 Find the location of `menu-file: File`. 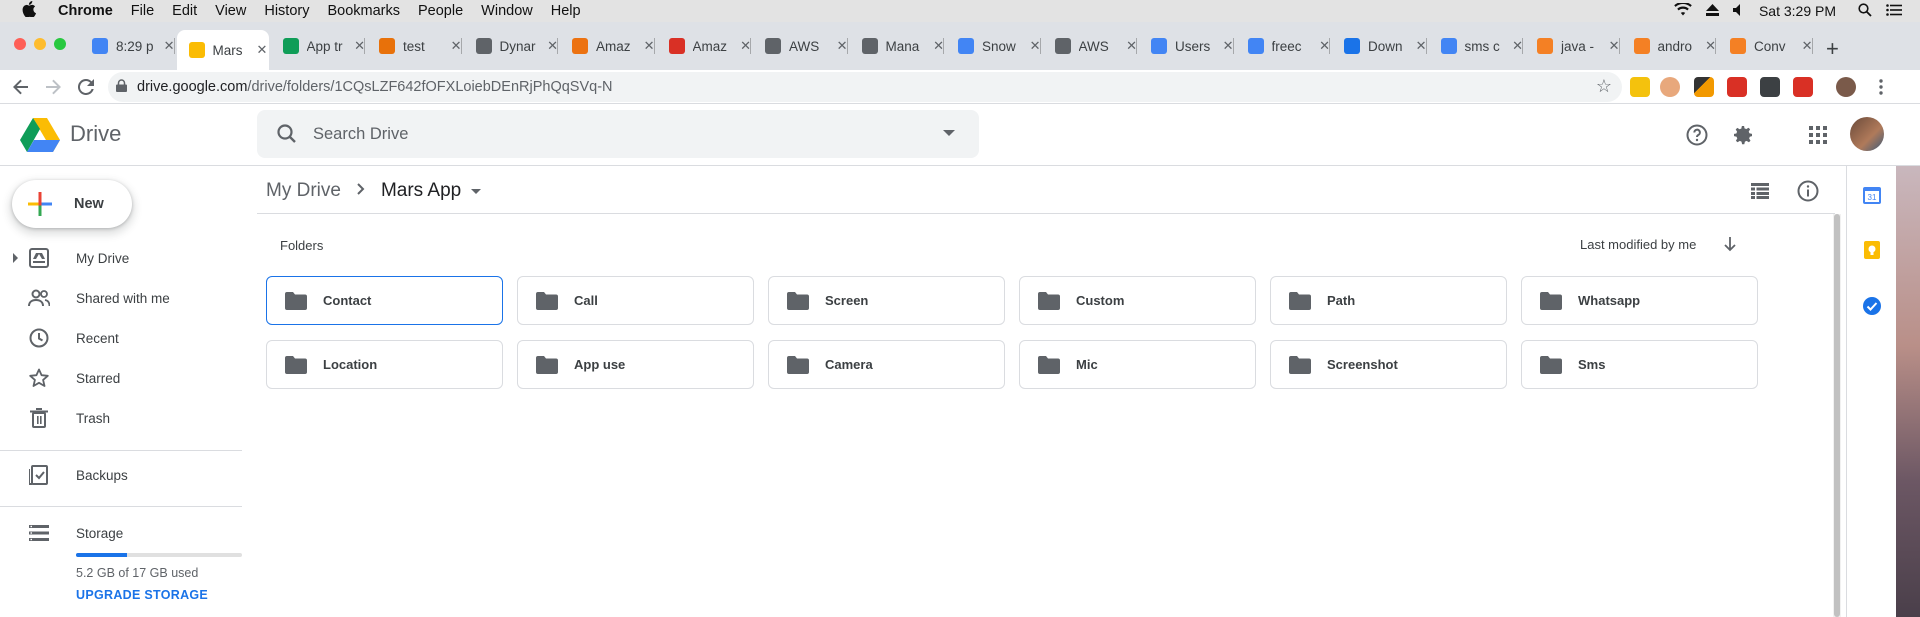

menu-file: File is located at coordinates (142, 11).